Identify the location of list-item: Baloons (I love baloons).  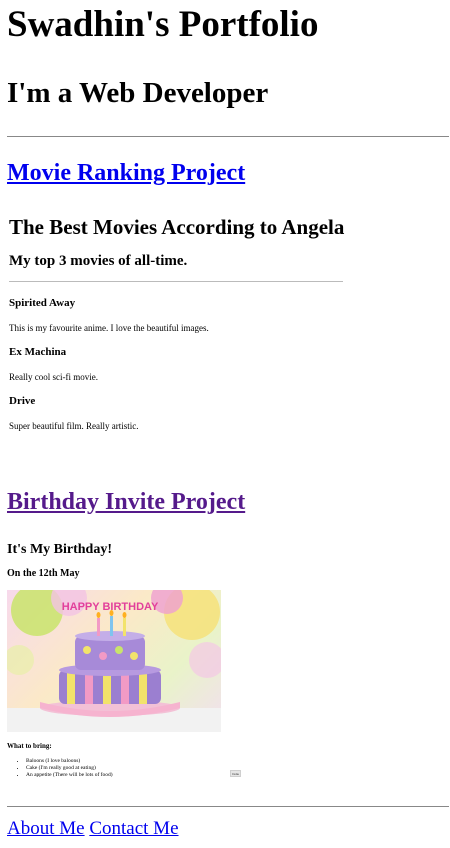
(69, 761).